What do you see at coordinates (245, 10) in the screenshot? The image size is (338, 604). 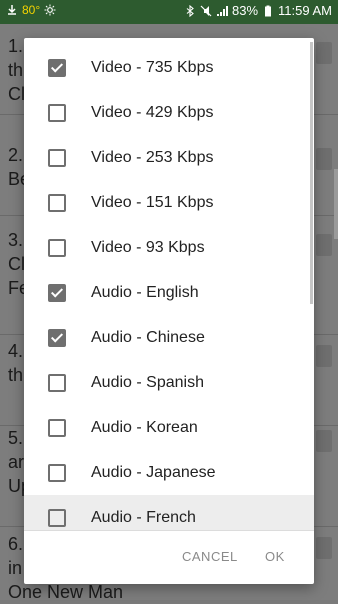 I see `battery-percent: 83%` at bounding box center [245, 10].